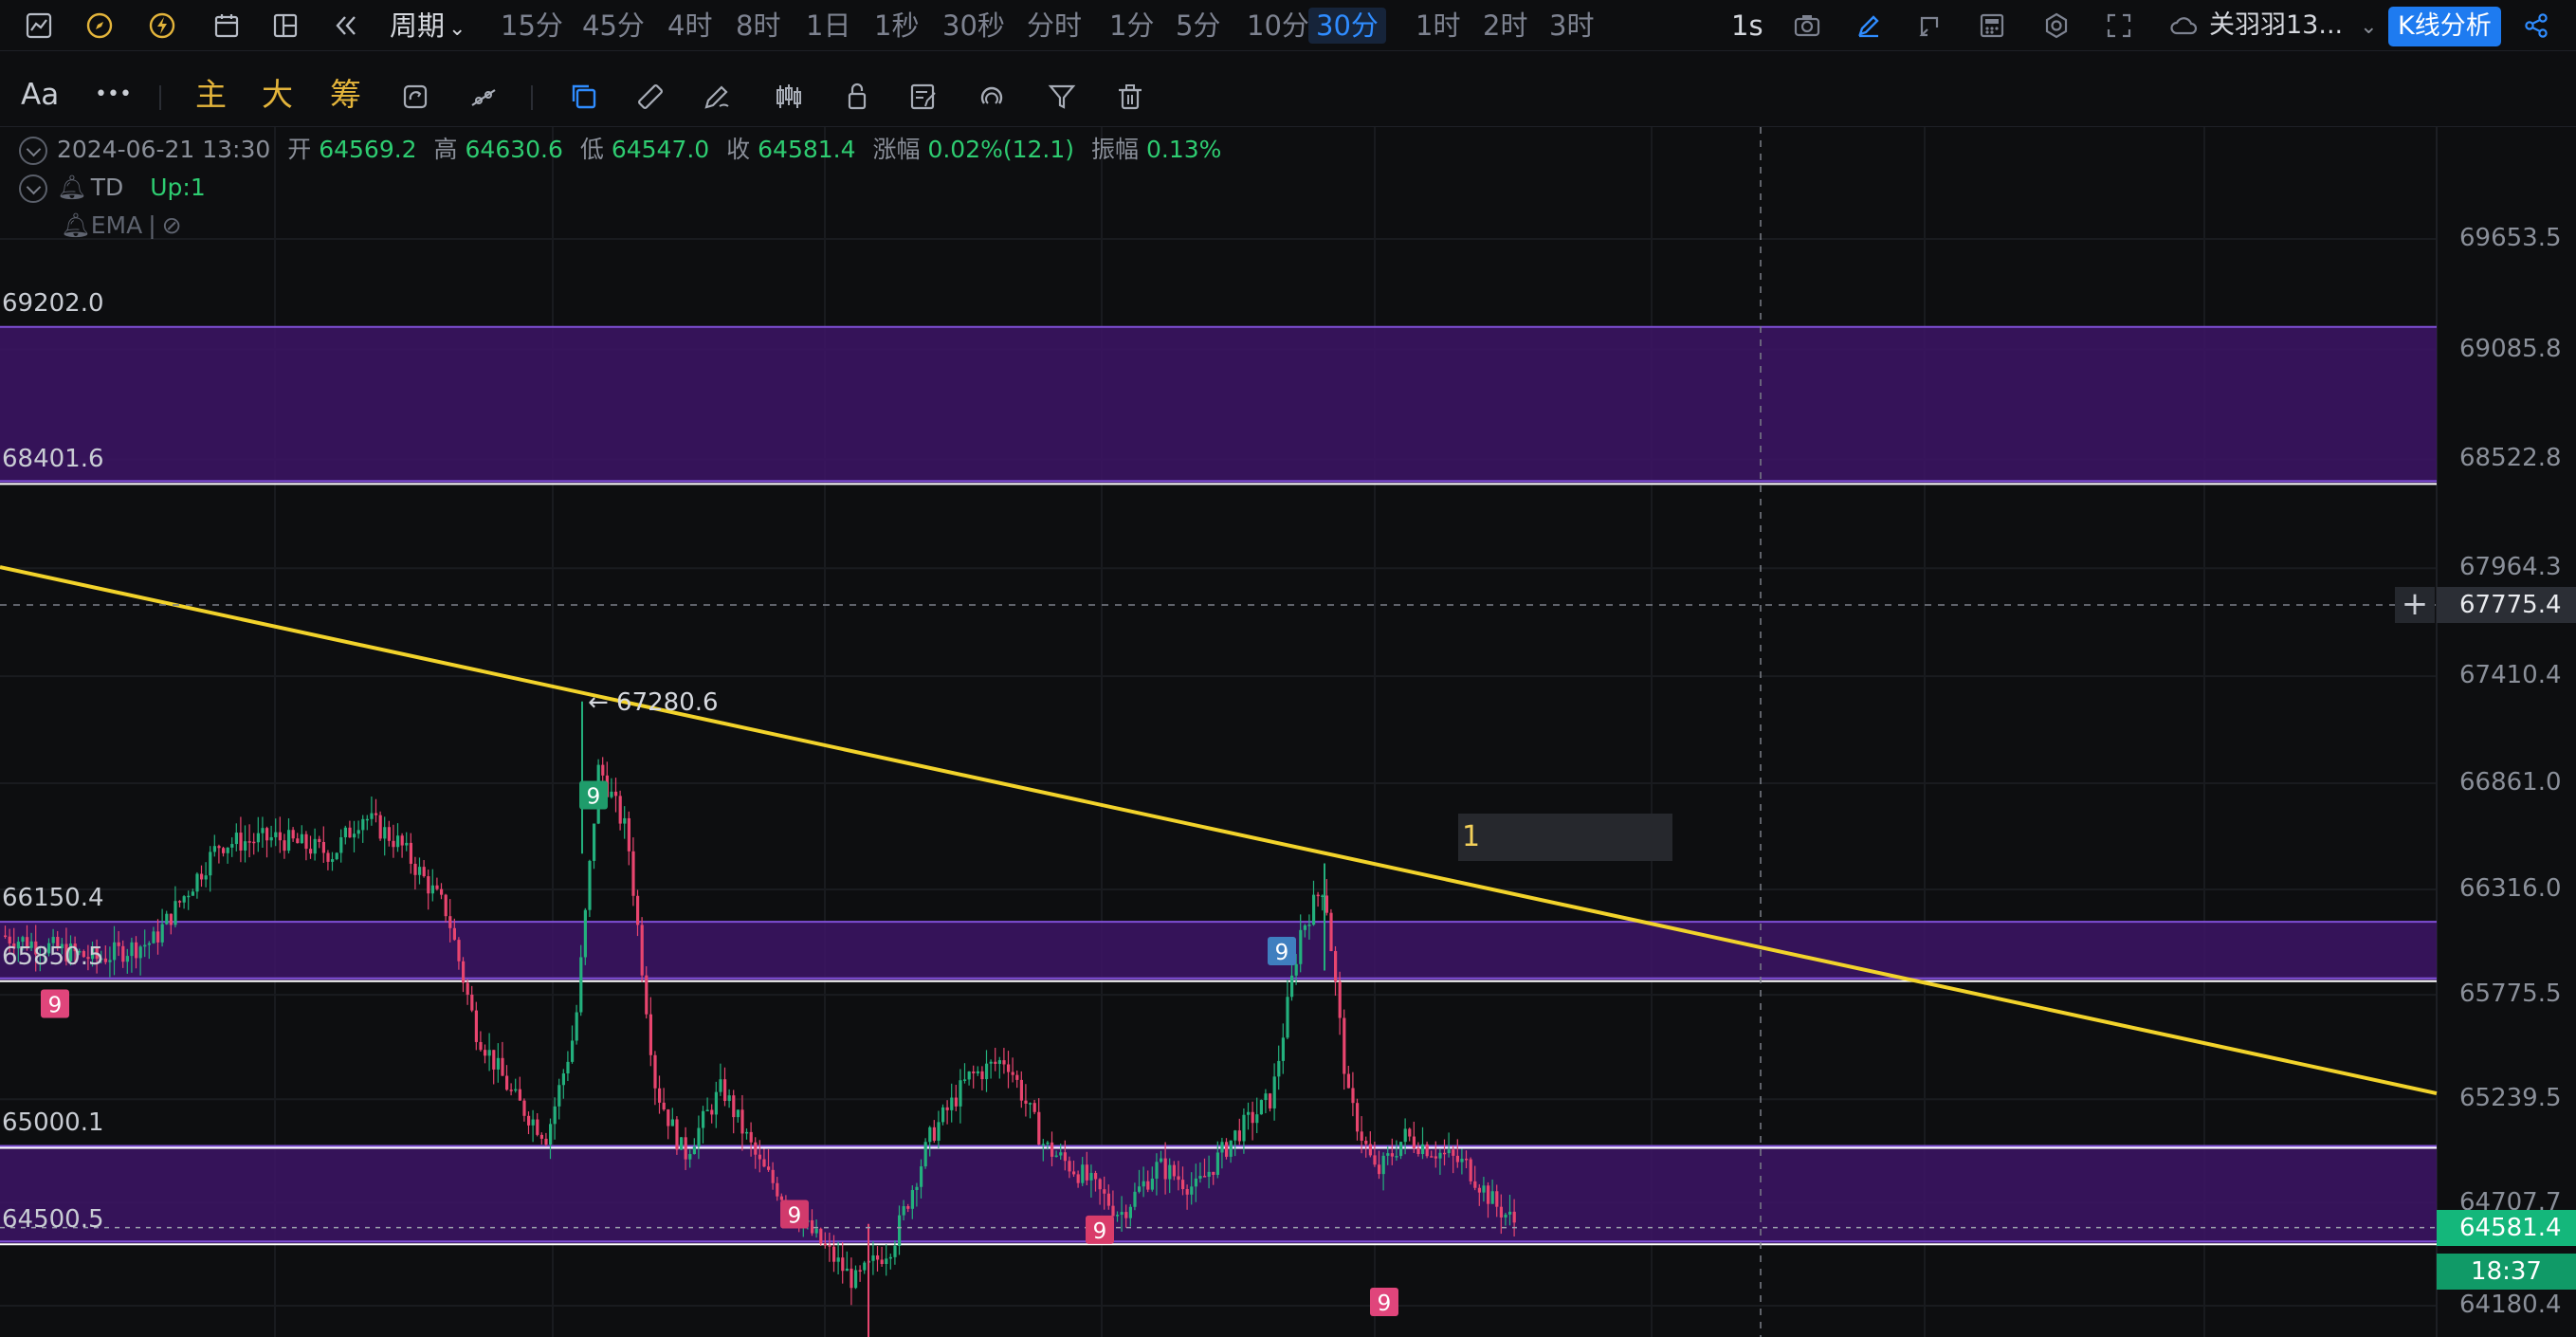 This screenshot has width=2576, height=1337. Describe the element at coordinates (2183, 26) in the screenshot. I see `cloud-icon` at that location.